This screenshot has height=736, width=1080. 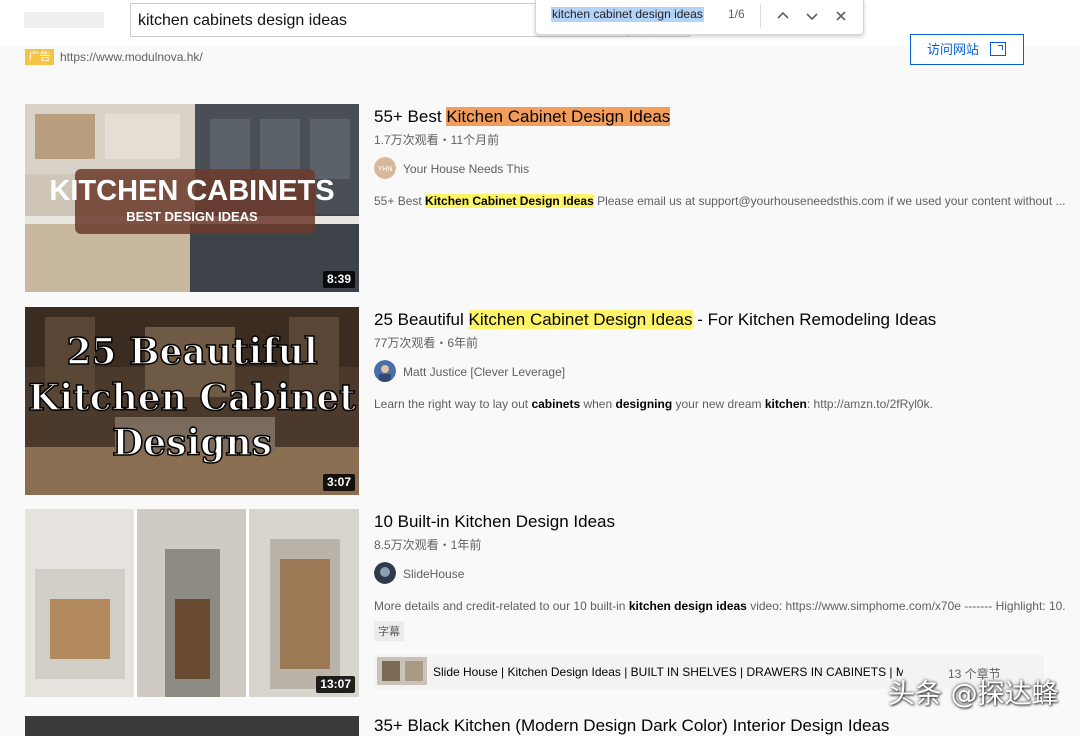 I want to click on channel-name: Your House Needs This, so click(x=466, y=169).